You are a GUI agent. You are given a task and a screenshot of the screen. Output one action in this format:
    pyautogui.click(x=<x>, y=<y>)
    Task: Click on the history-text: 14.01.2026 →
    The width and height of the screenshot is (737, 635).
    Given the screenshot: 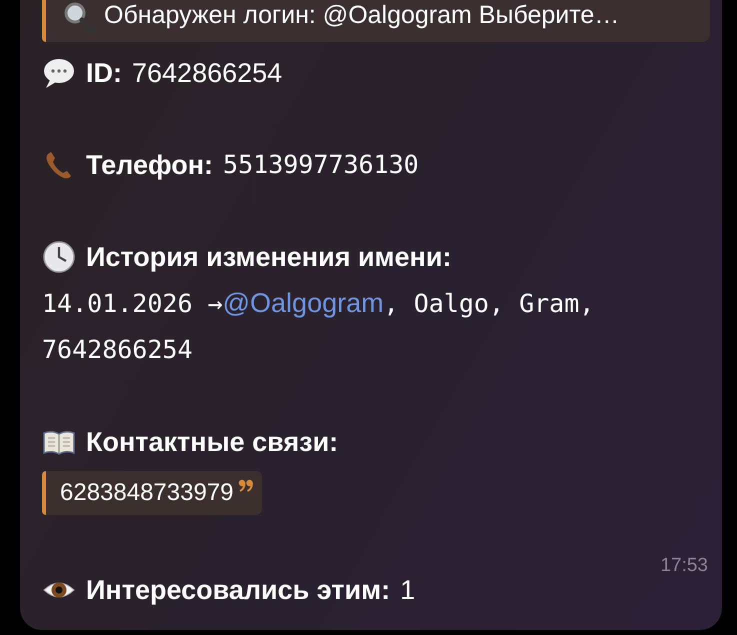 What is the action you would take?
    pyautogui.click(x=132, y=303)
    